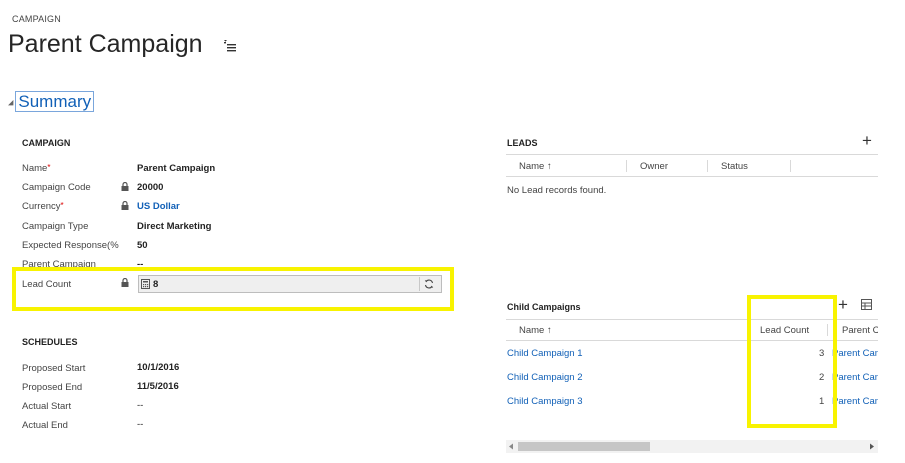 This screenshot has width=905, height=463. What do you see at coordinates (584, 446) in the screenshot?
I see `scrollbar-thumb` at bounding box center [584, 446].